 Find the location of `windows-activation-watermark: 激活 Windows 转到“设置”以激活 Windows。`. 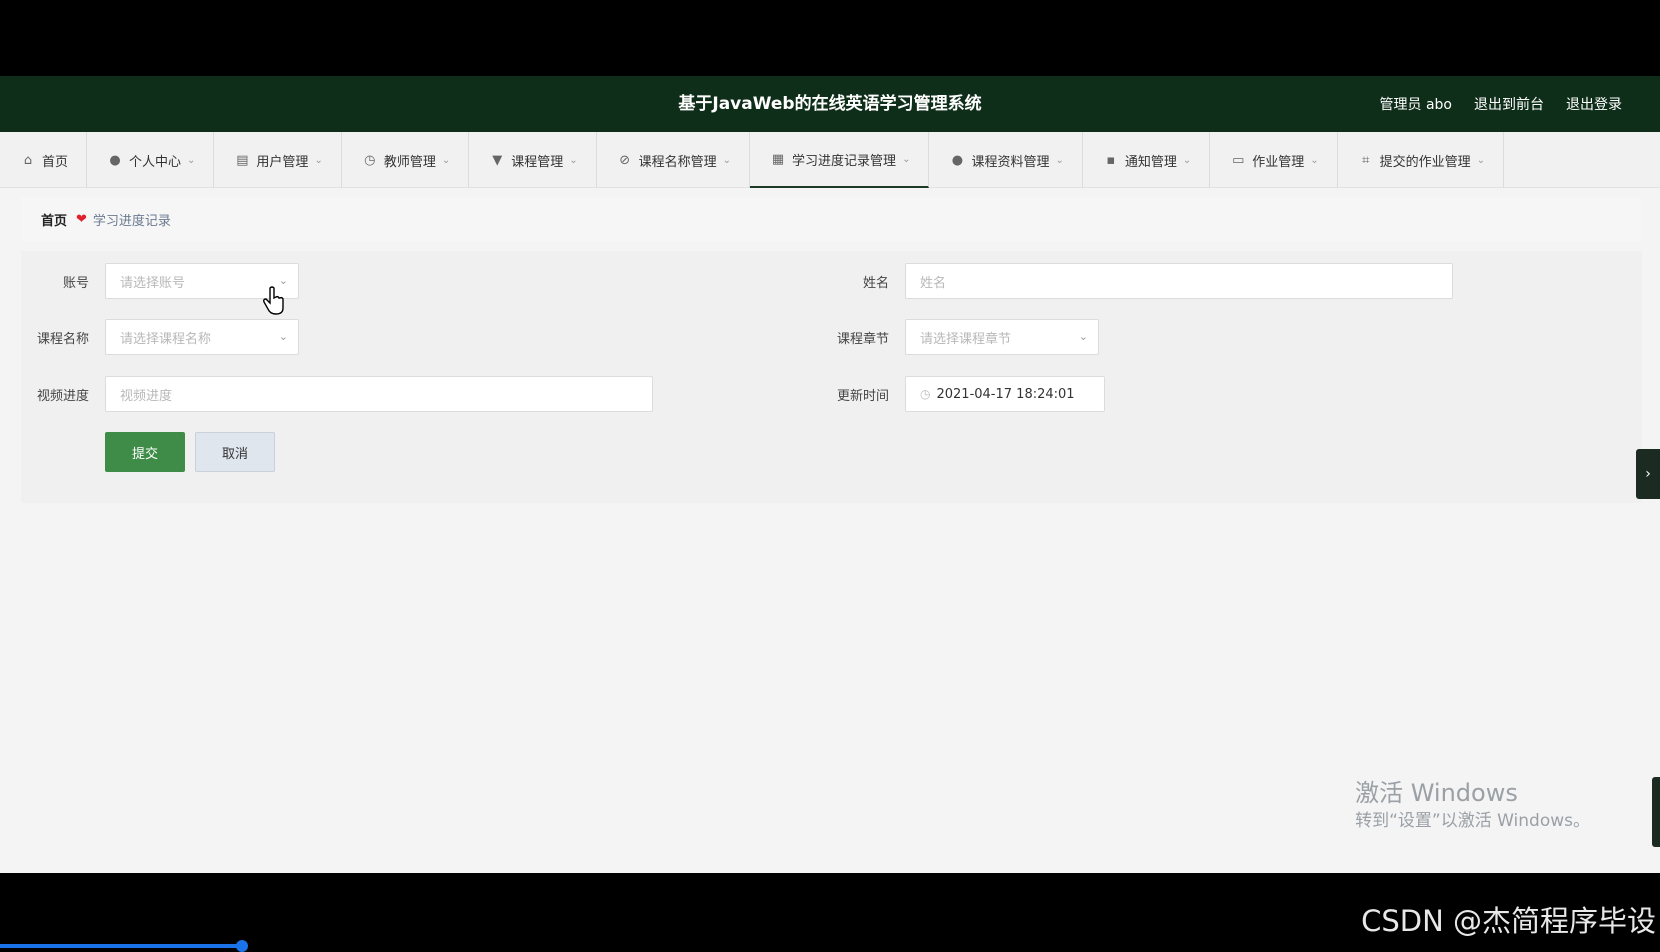

windows-activation-watermark: 激活 Windows 转到“设置”以激活 Windows。 is located at coordinates (1472, 806).